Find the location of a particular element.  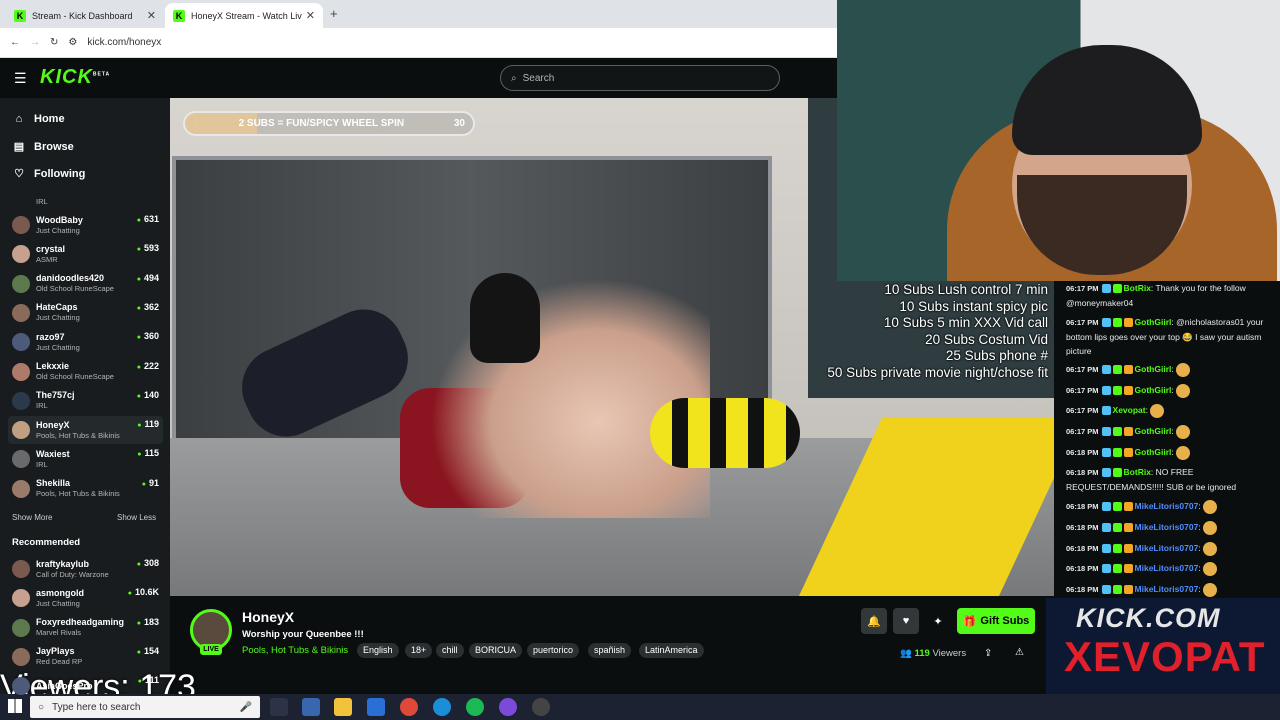

sidebar-channel: asmongoldJust Chatting 10.6K is located at coordinates (85, 598).